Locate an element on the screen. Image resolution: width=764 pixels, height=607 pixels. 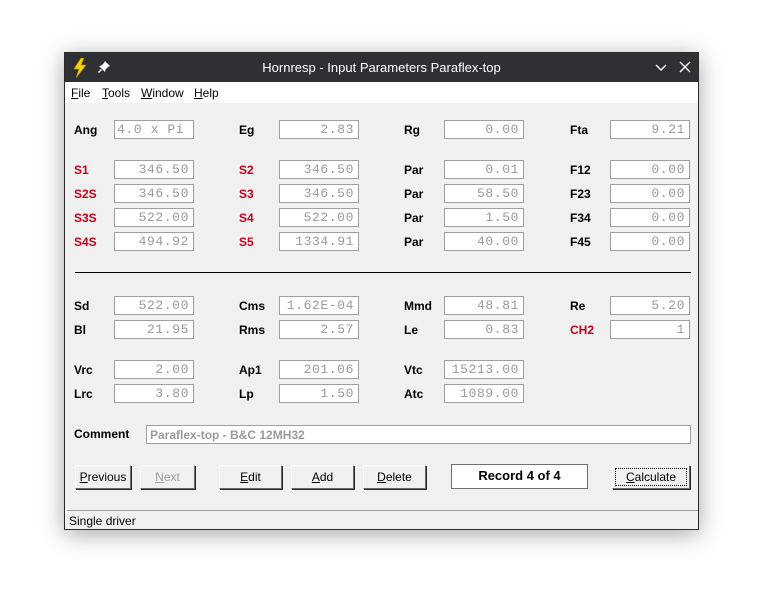
field-s3: 346.50 is located at coordinates (319, 193).